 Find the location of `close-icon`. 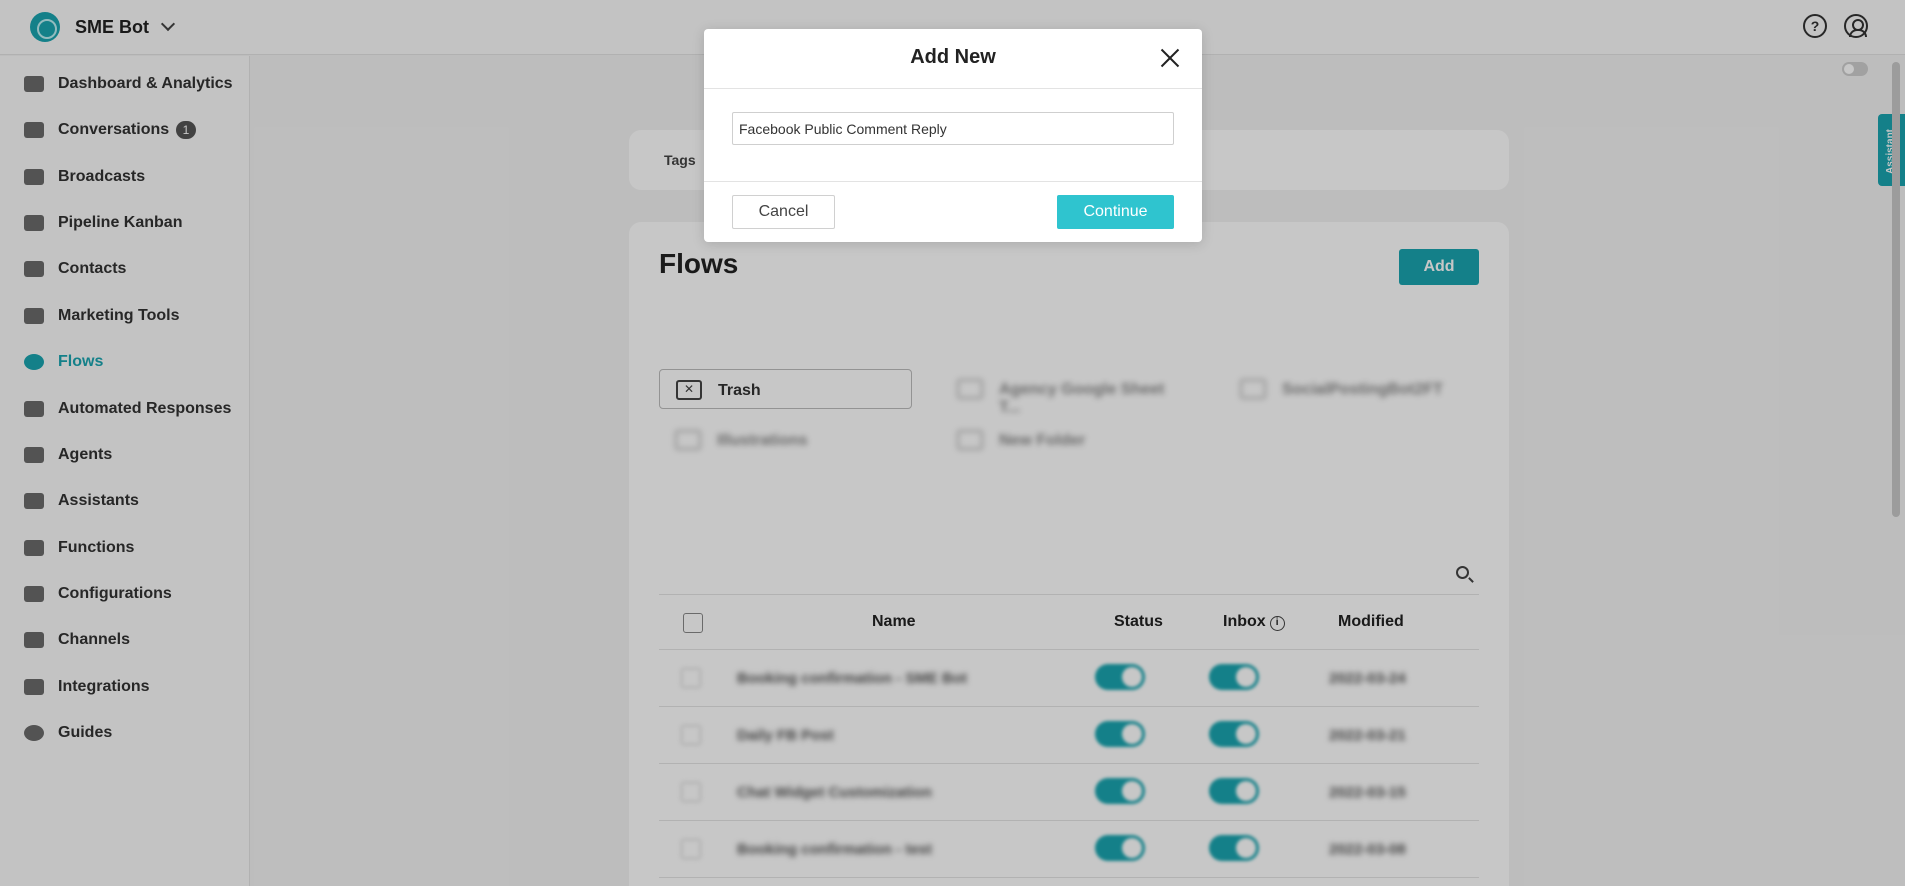

close-icon is located at coordinates (1170, 58).